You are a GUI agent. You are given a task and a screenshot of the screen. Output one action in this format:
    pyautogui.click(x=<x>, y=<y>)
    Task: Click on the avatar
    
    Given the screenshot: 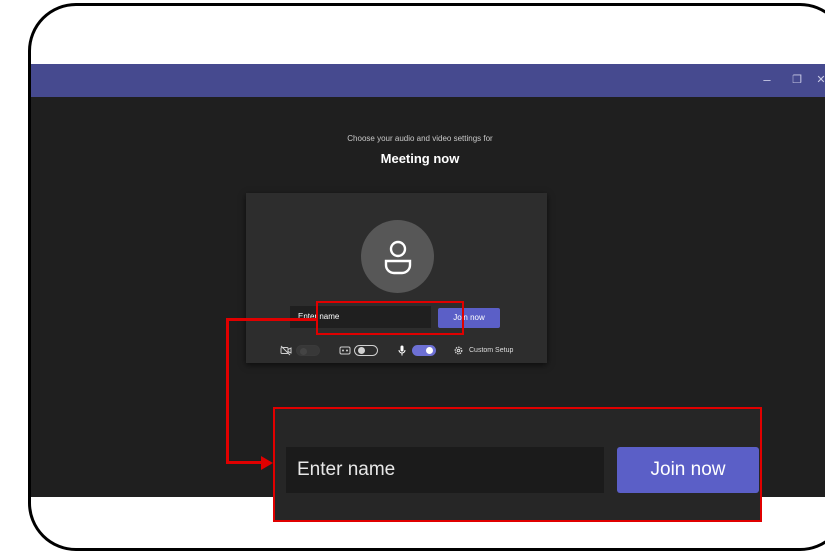 What is the action you would take?
    pyautogui.click(x=397, y=256)
    